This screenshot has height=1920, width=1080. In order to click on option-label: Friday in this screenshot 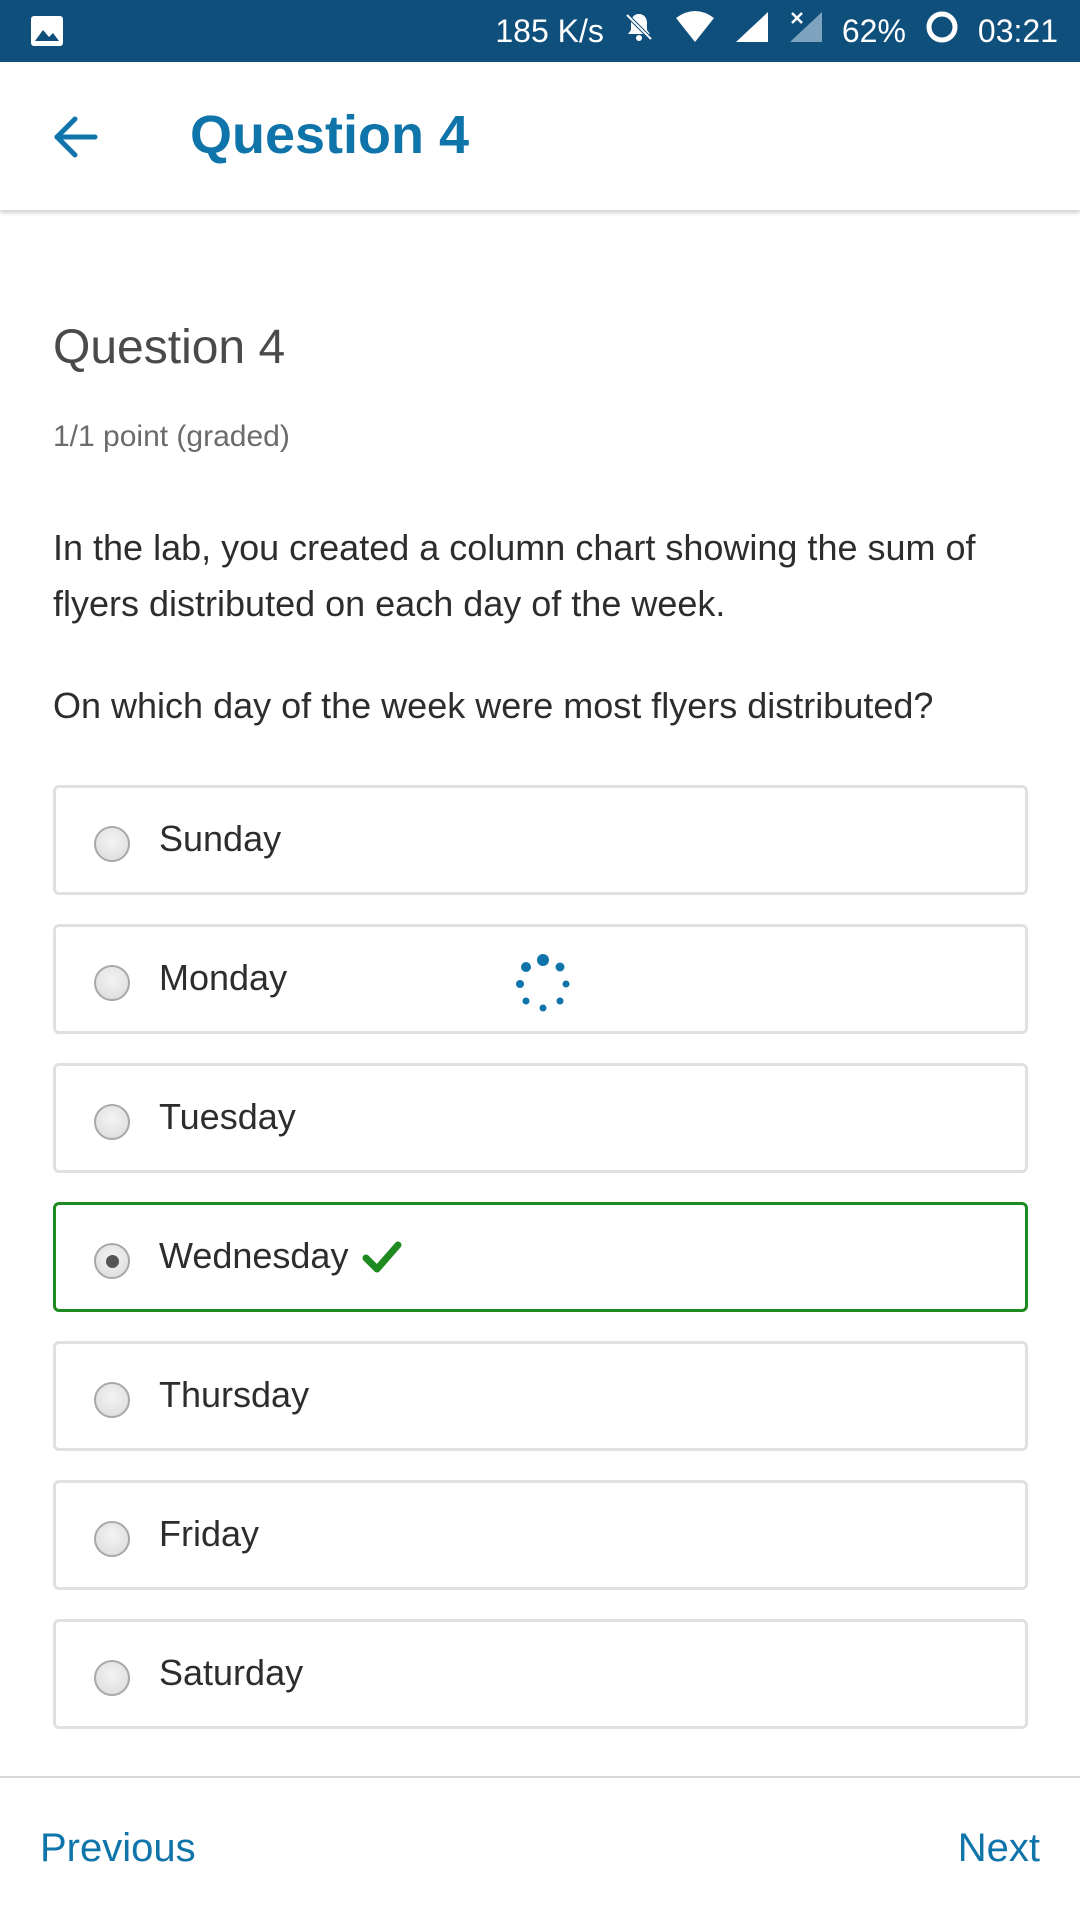, I will do `click(209, 1533)`.